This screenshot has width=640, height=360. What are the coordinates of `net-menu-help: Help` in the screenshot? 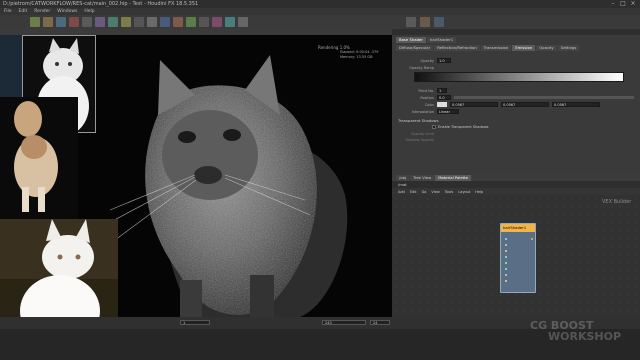 It's located at (479, 192).